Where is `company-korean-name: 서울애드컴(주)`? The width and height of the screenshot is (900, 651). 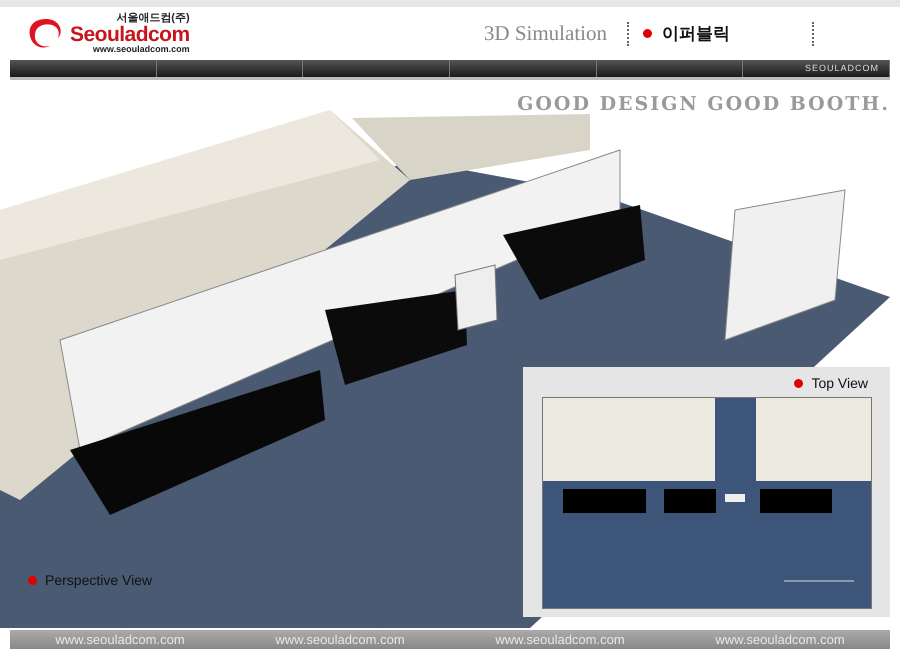 company-korean-name: 서울애드컴(주) is located at coordinates (153, 18).